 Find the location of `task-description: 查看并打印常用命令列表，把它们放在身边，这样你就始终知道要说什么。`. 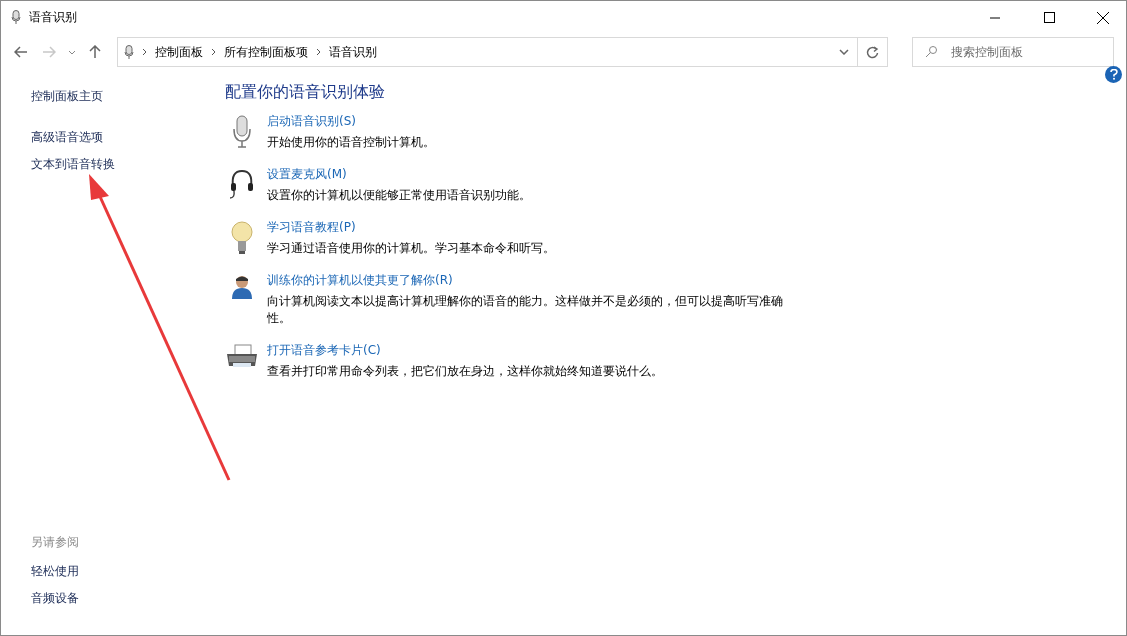

task-description: 查看并打印常用命令列表，把它们放在身边，这样你就始终知道要说什么。 is located at coordinates (465, 371).